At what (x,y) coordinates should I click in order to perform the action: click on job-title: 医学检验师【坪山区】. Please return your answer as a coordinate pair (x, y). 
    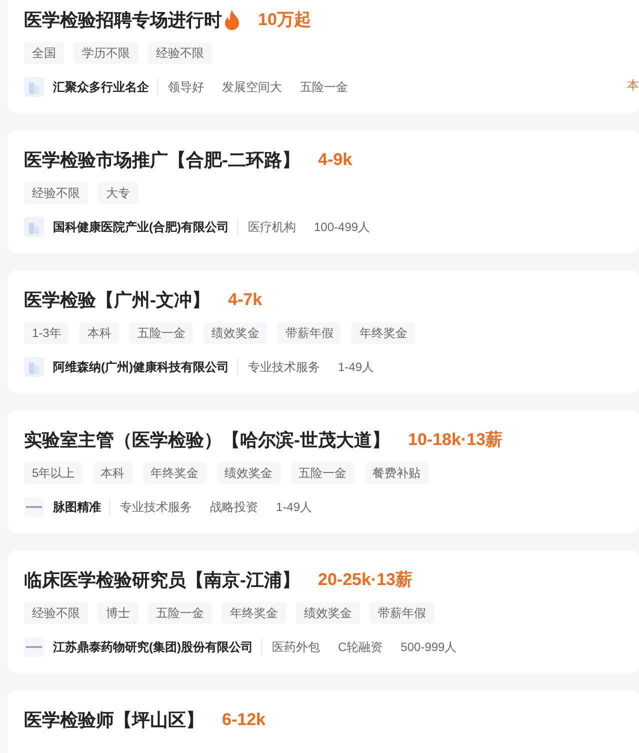
    Looking at the image, I should click on (114, 720).